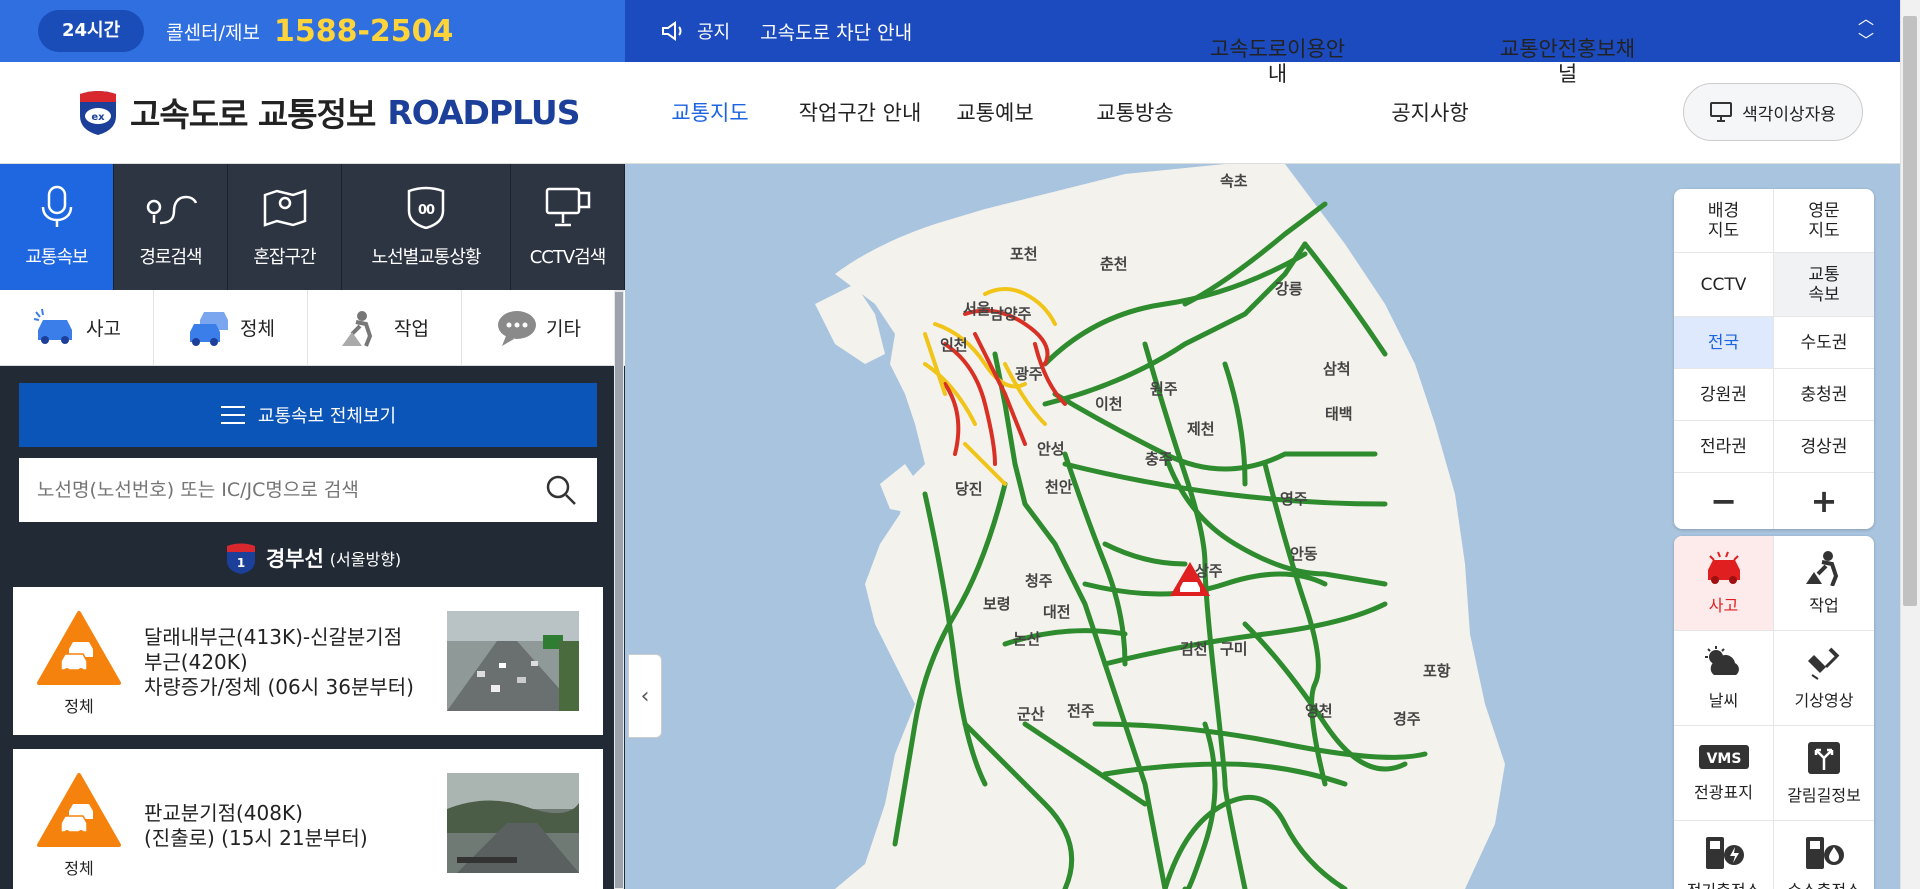 This screenshot has height=889, width=1920. What do you see at coordinates (836, 31) in the screenshot?
I see `notice-text: 고속도로 차단 안내` at bounding box center [836, 31].